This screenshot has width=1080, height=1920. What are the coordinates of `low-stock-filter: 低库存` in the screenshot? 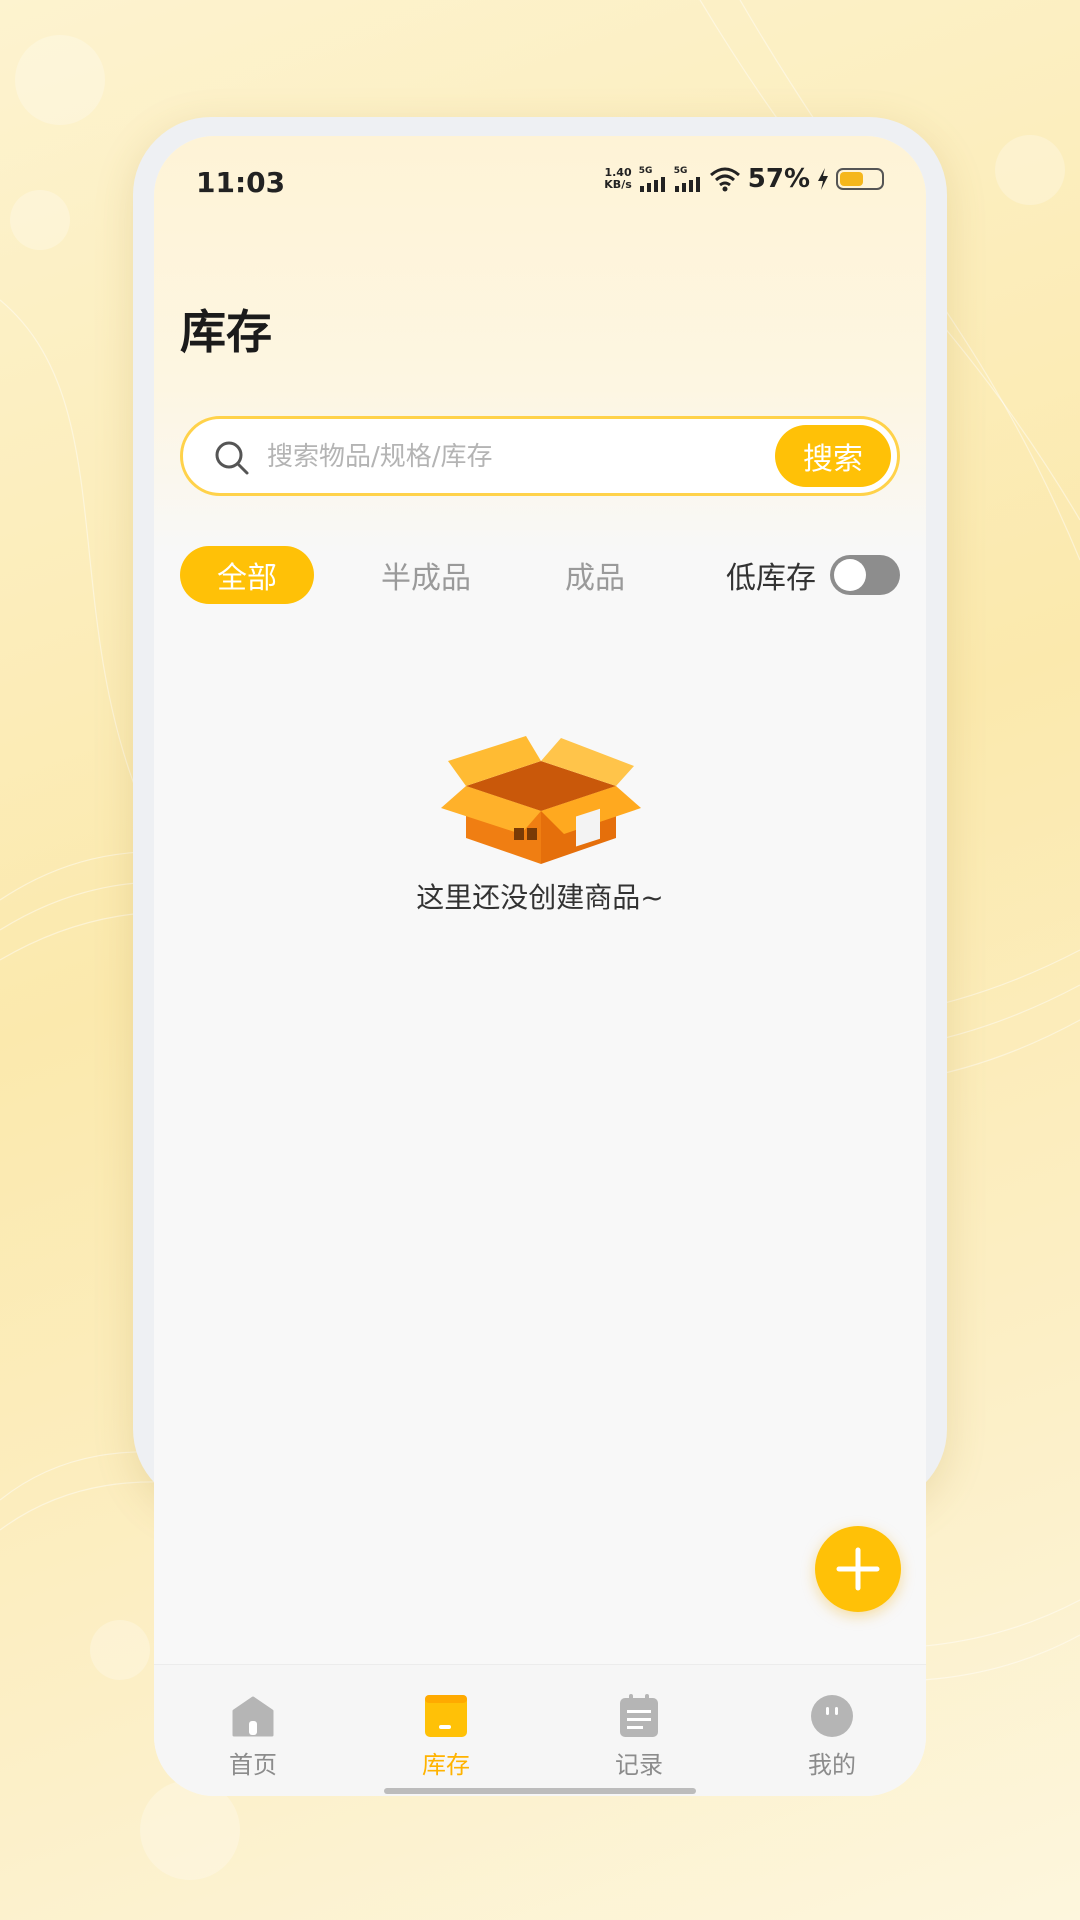 It's located at (813, 575).